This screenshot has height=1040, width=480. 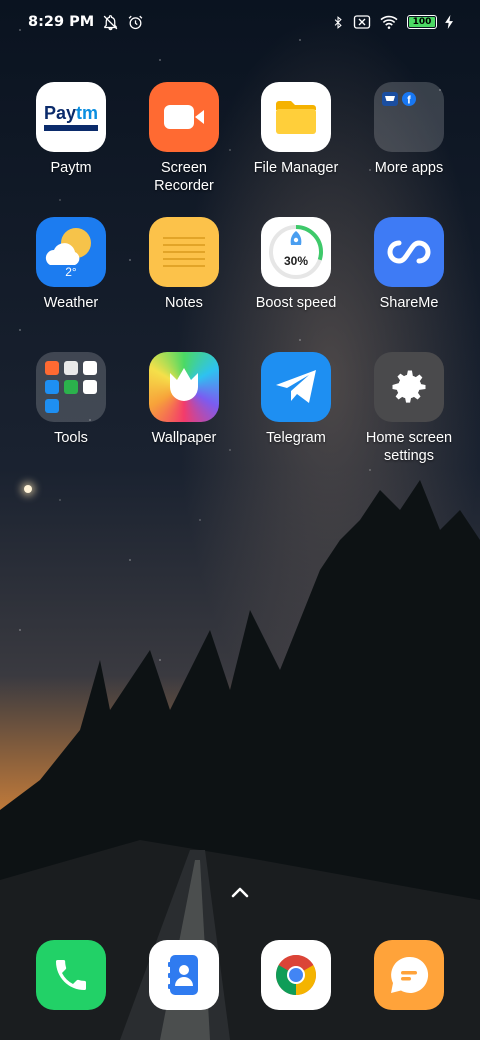 I want to click on svg-text: f, so click(x=409, y=101).